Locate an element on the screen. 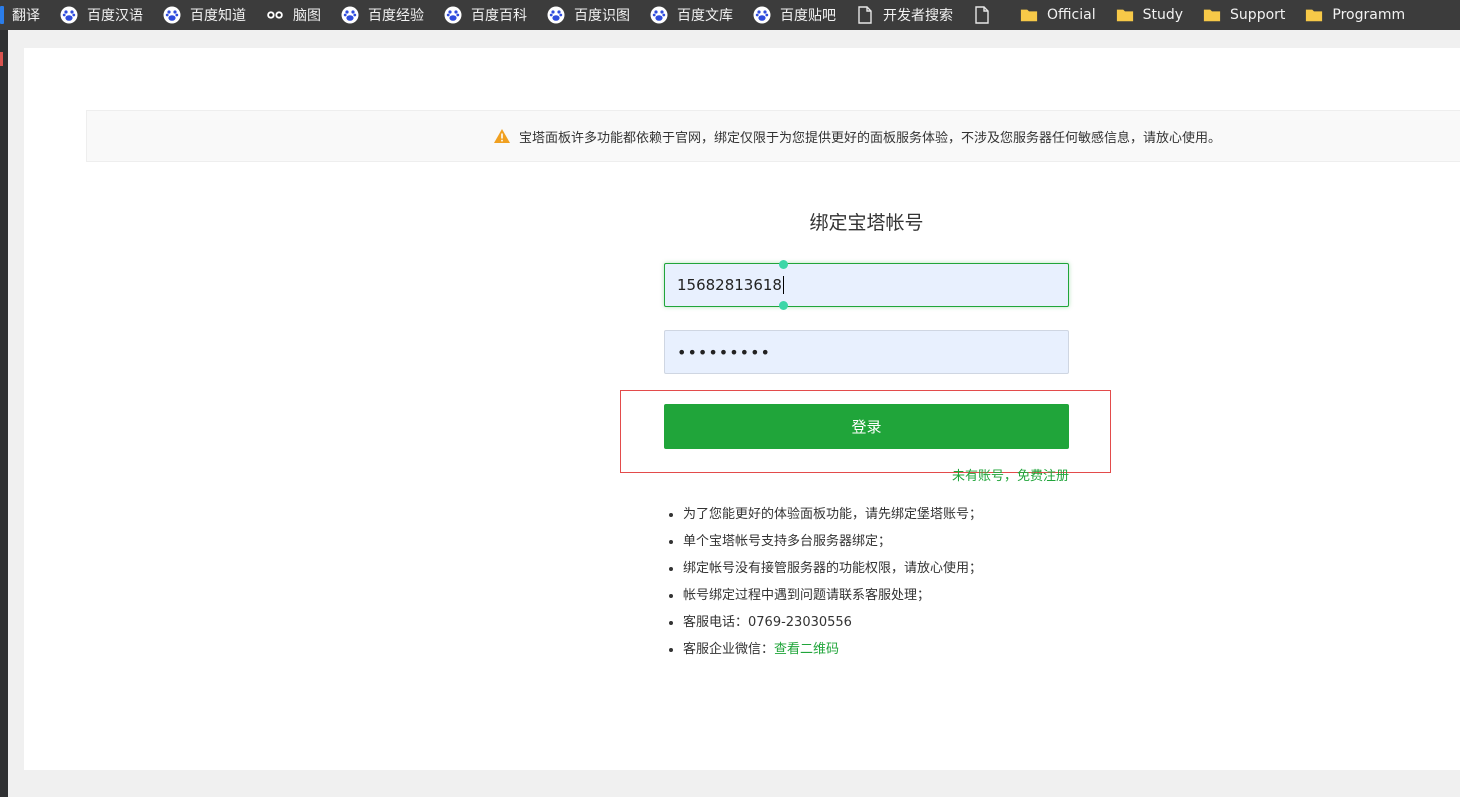 Image resolution: width=1460 pixels, height=797 pixels. sidebar-indicator is located at coordinates (1, 59).